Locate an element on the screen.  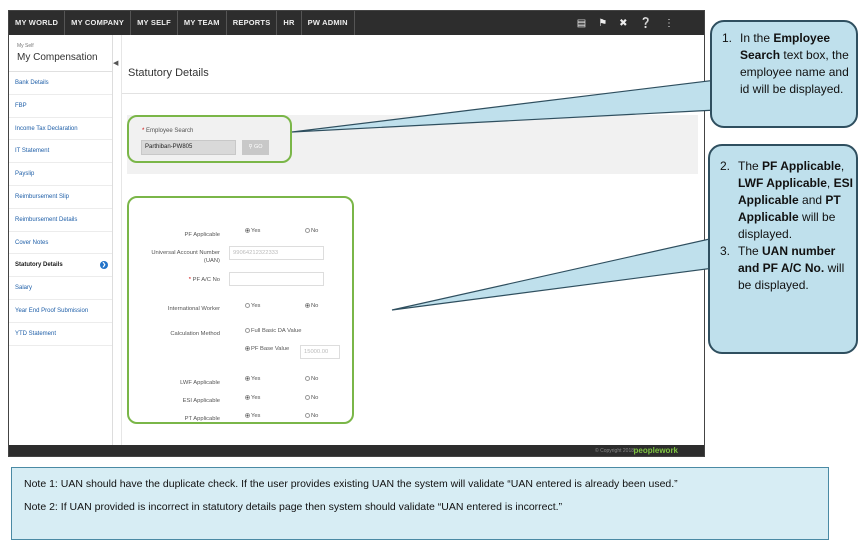
callout-1-pointer is located at coordinates (504, 106).